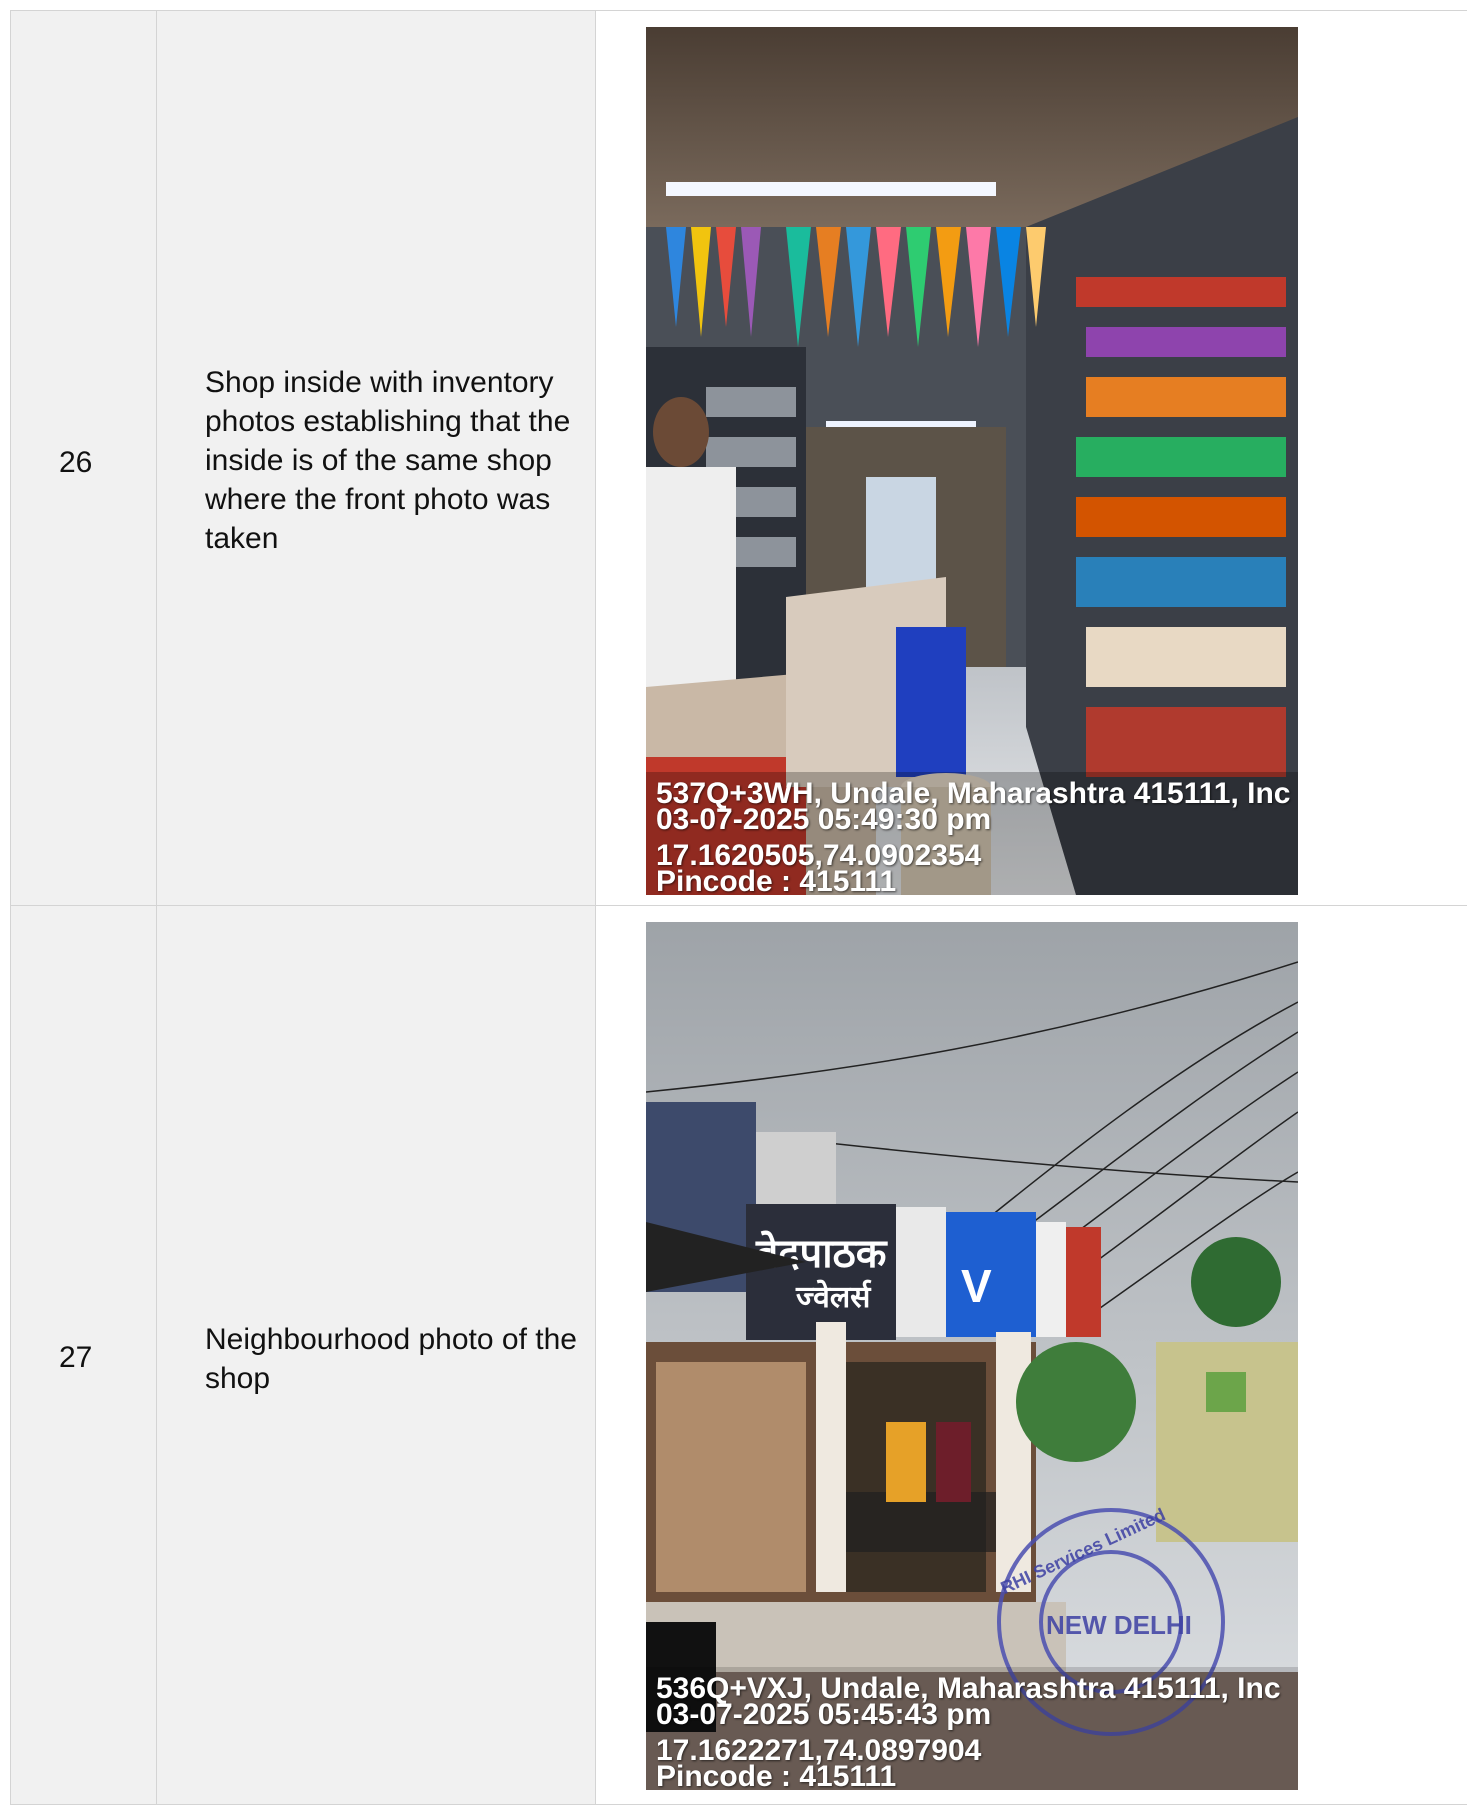 The width and height of the screenshot is (1467, 1805). Describe the element at coordinates (833, 1297) in the screenshot. I see `svg-text: ज्वेलर्स` at that location.